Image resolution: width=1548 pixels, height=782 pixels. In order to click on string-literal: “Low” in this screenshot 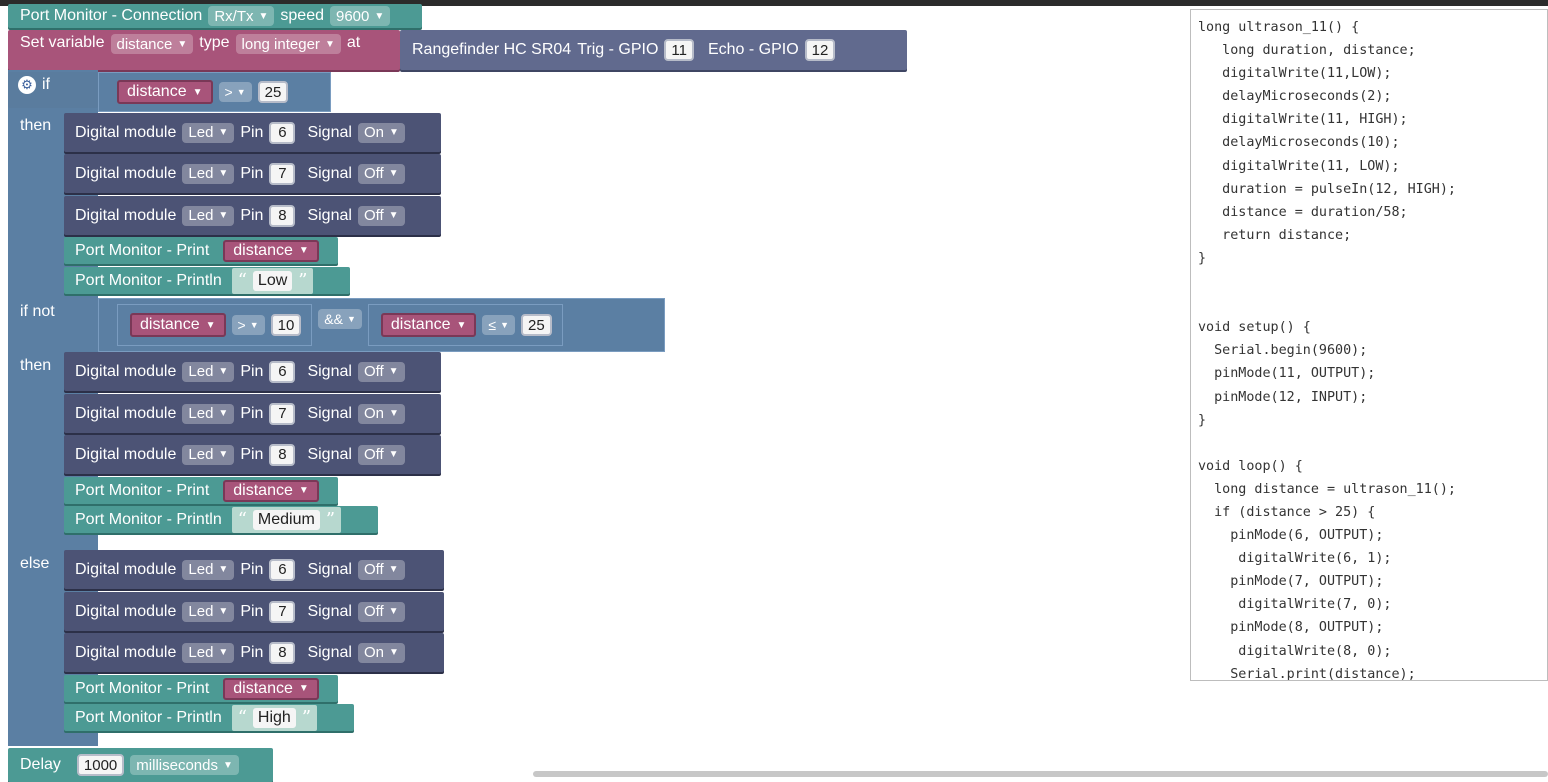, I will do `click(272, 280)`.